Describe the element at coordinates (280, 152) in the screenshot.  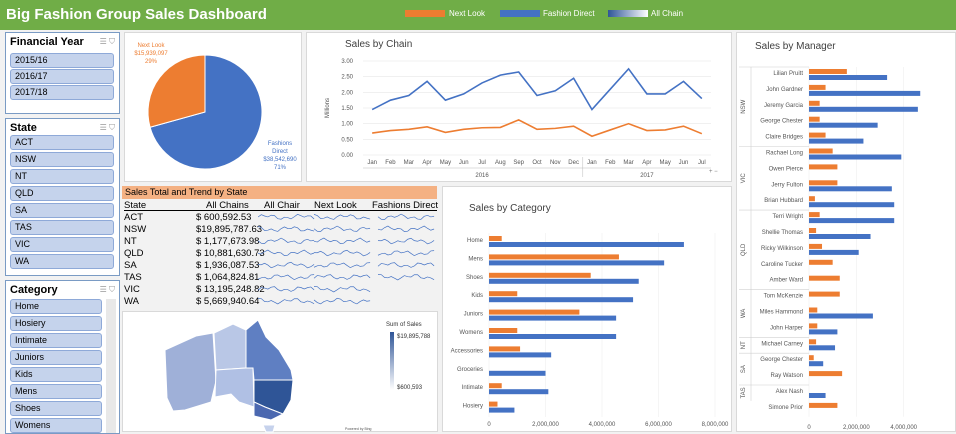
I see `pie-label-fd-name-2: Direct` at that location.